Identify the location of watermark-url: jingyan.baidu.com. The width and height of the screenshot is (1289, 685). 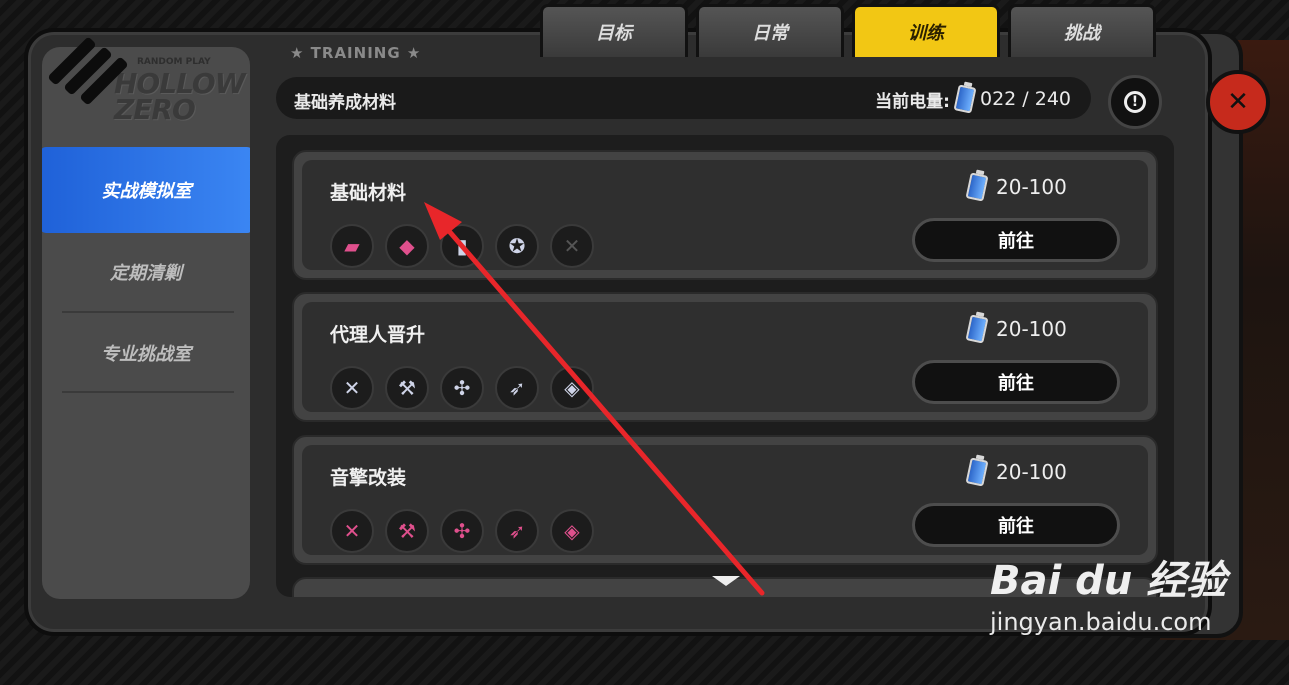
(1101, 622).